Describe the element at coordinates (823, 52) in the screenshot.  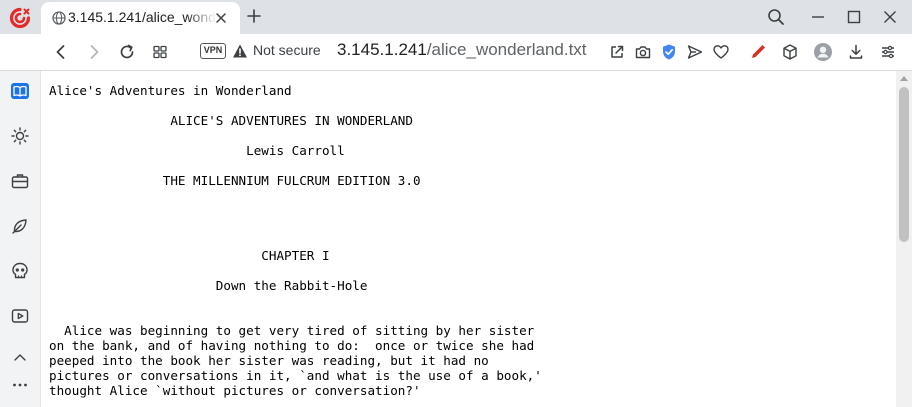
I see `profile-icon` at that location.